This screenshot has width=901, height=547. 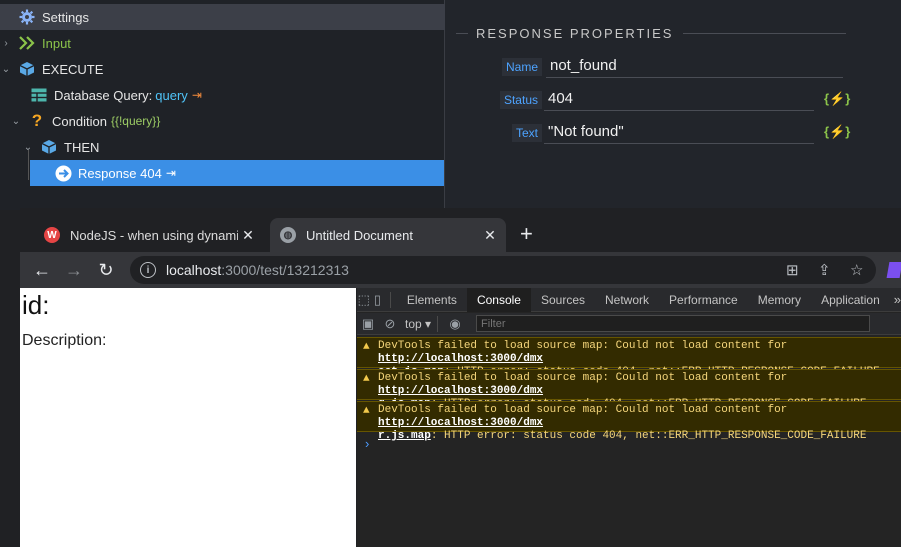 I want to click on question-icon: ?, so click(x=37, y=120).